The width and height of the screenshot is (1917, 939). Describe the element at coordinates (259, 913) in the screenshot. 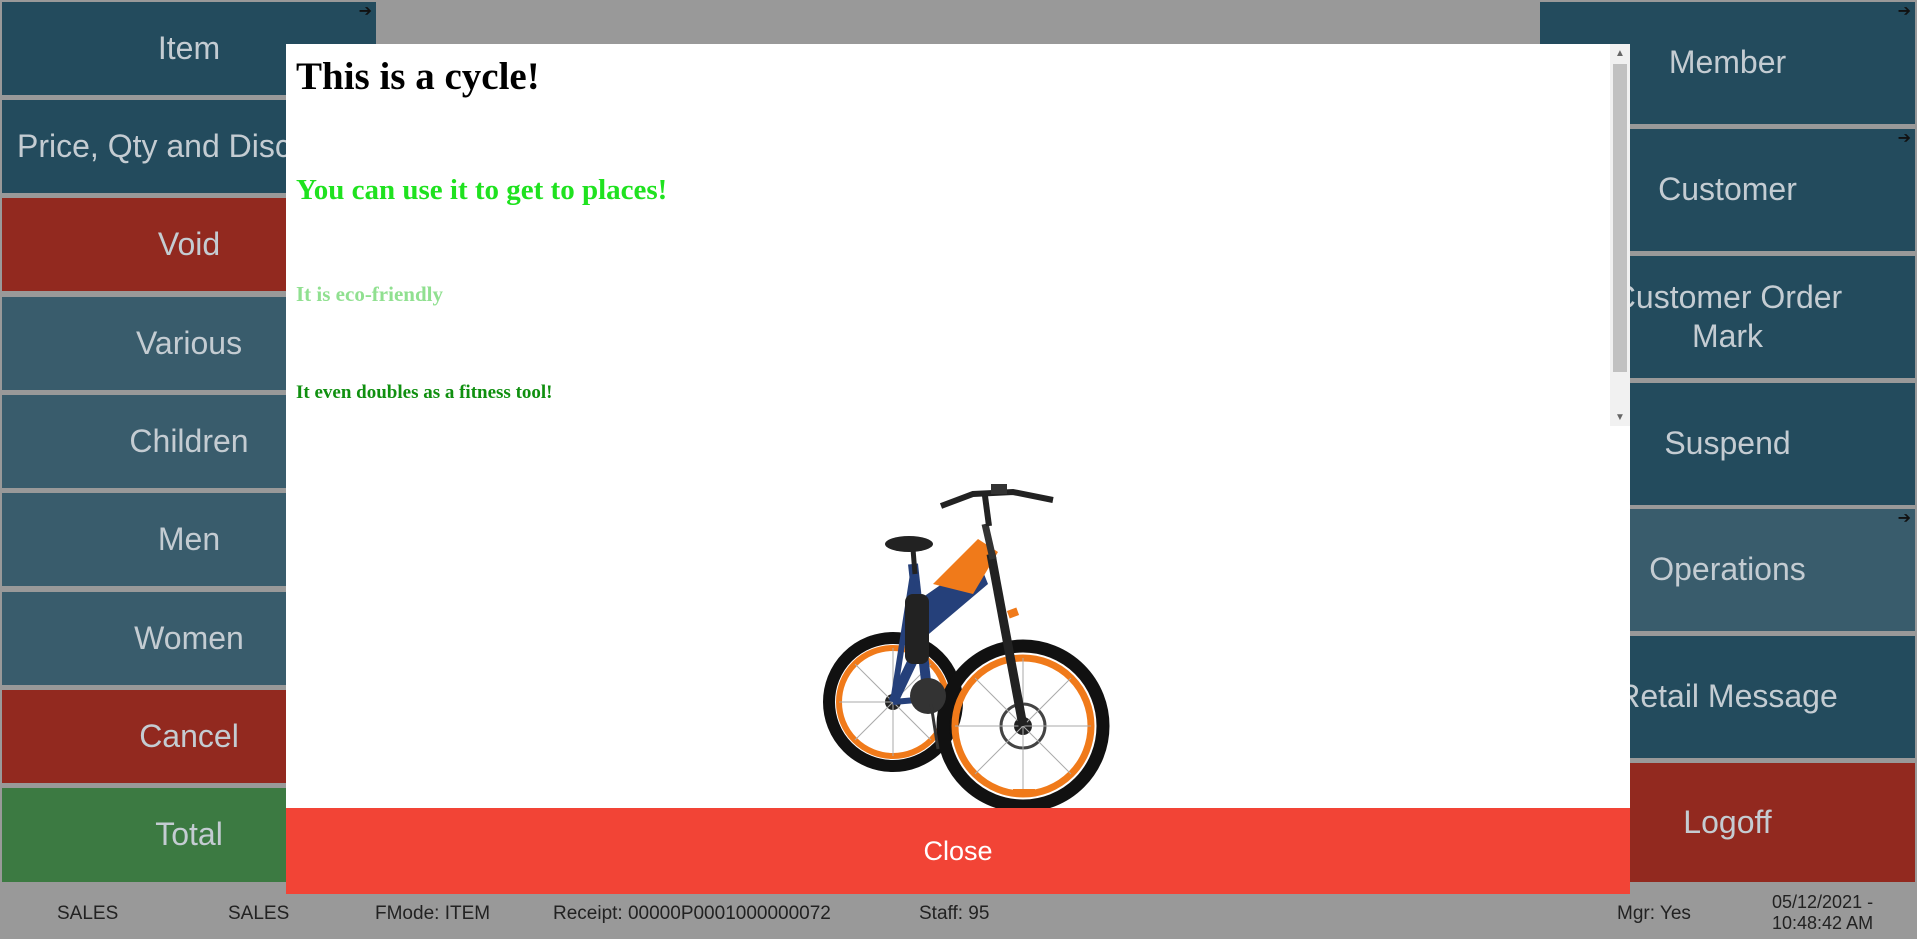

I see `status-mode-secondary: SALES` at that location.